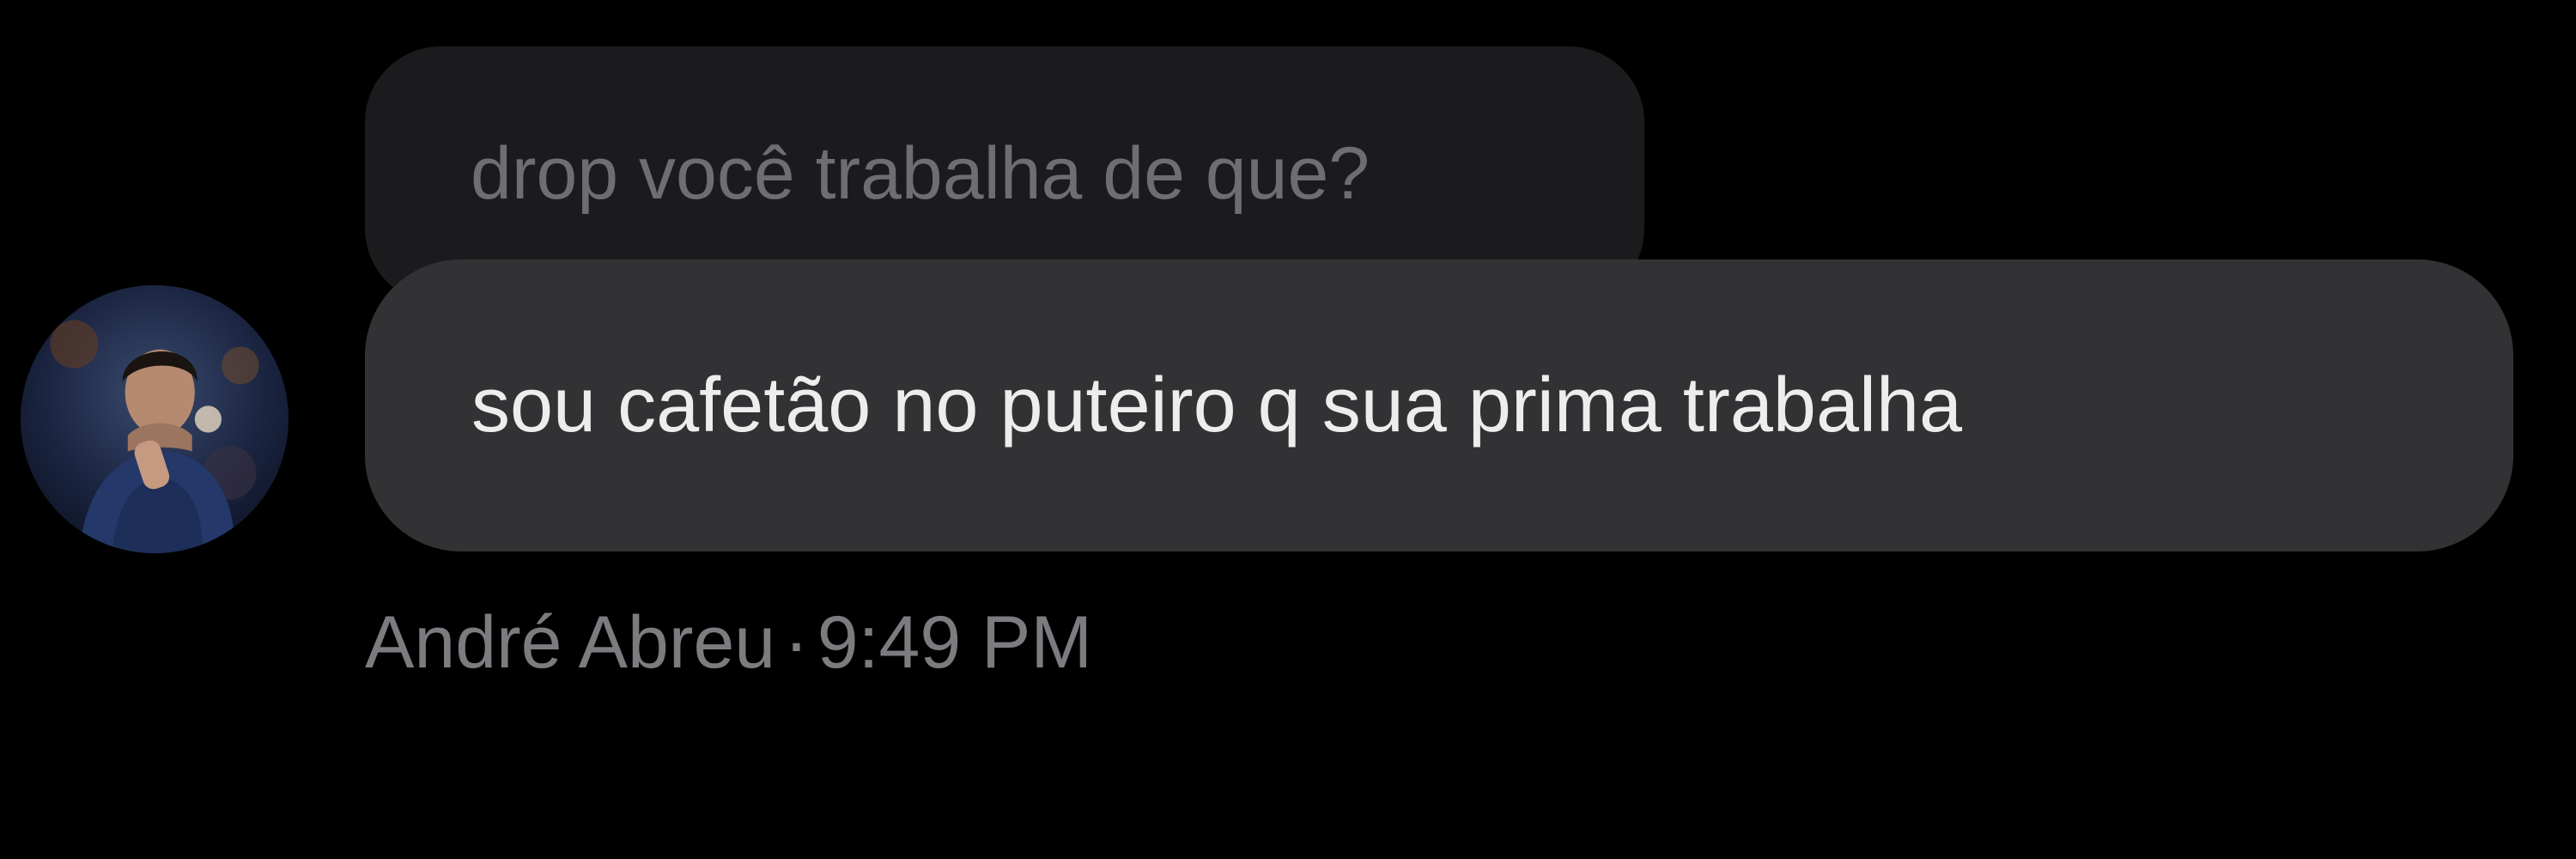 This screenshot has width=2576, height=859. Describe the element at coordinates (955, 643) in the screenshot. I see `message-timestamp: 9:49 PM` at that location.